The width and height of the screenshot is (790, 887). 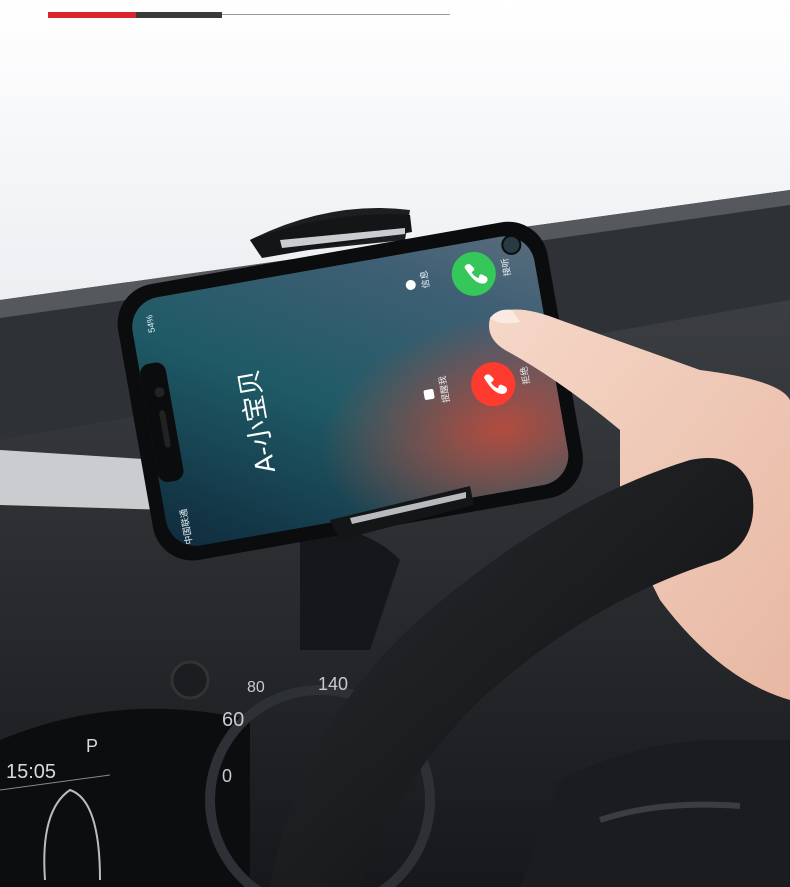 I want to click on header-thin-line, so click(x=336, y=14).